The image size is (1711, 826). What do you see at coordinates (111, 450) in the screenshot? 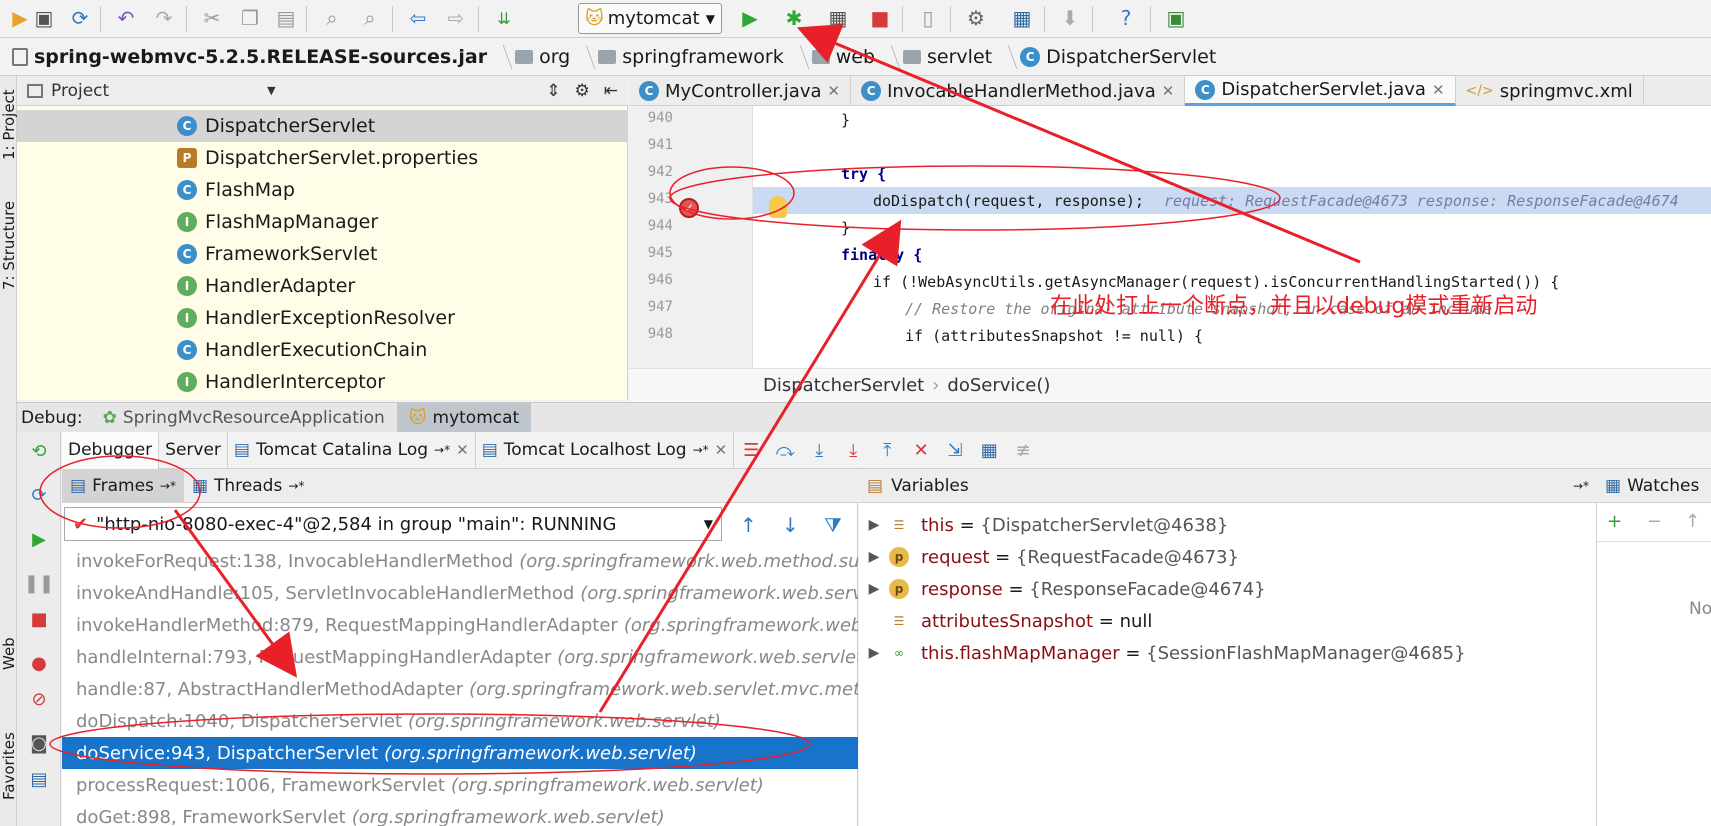
I see `tab-debugger: Debugger` at bounding box center [111, 450].